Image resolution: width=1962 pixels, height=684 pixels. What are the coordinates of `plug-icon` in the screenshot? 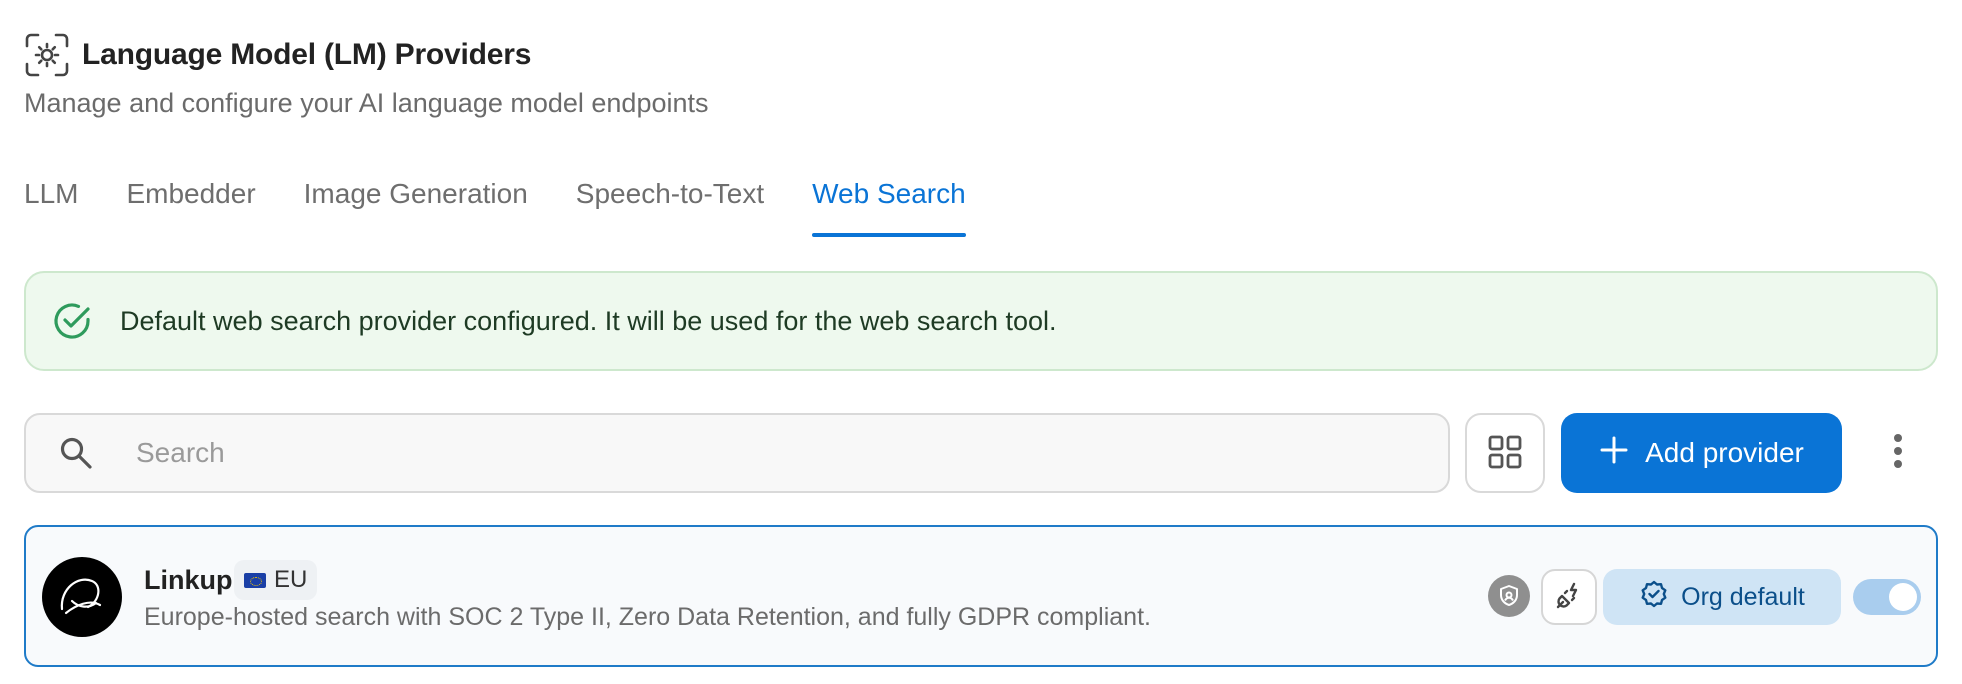 It's located at (1569, 597).